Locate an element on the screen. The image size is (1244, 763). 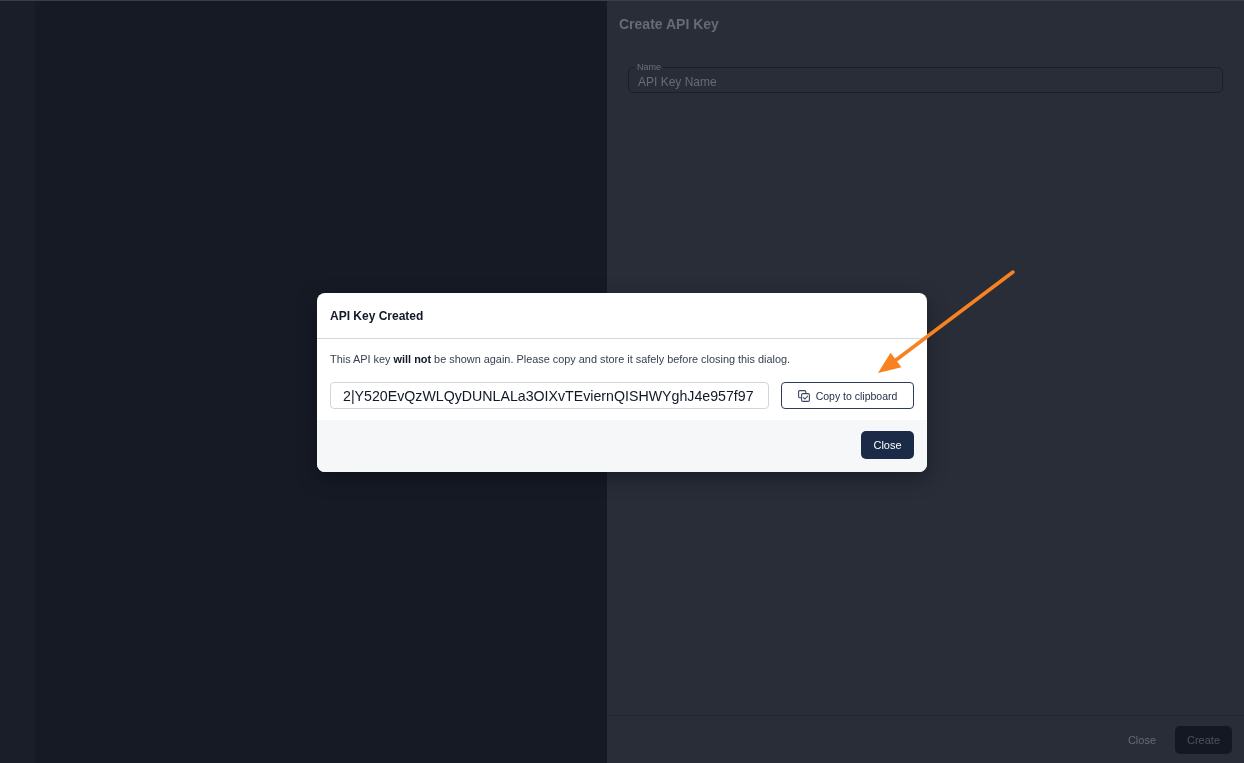
key-field: 2|Y520EvQzWLQyDUNLALa3OIXvTEviernQISHWYghJ4e957f97 is located at coordinates (549, 395).